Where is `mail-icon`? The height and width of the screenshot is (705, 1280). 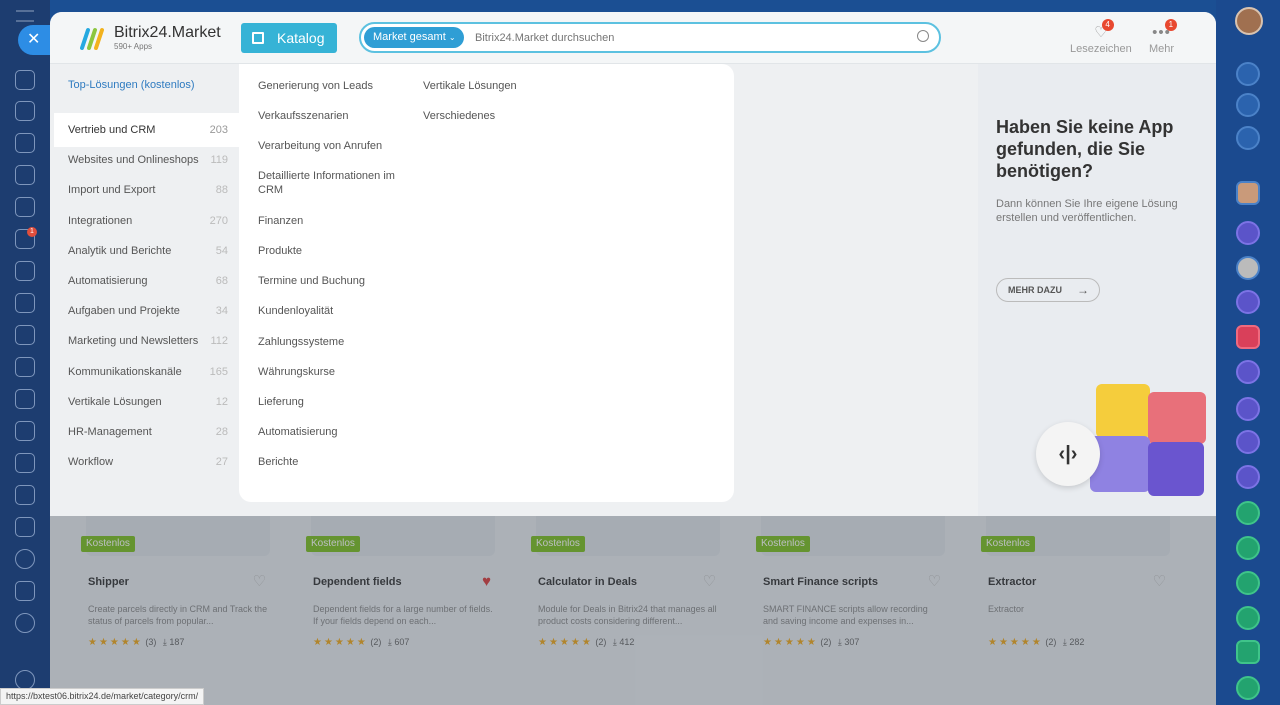 mail-icon is located at coordinates (25, 495).